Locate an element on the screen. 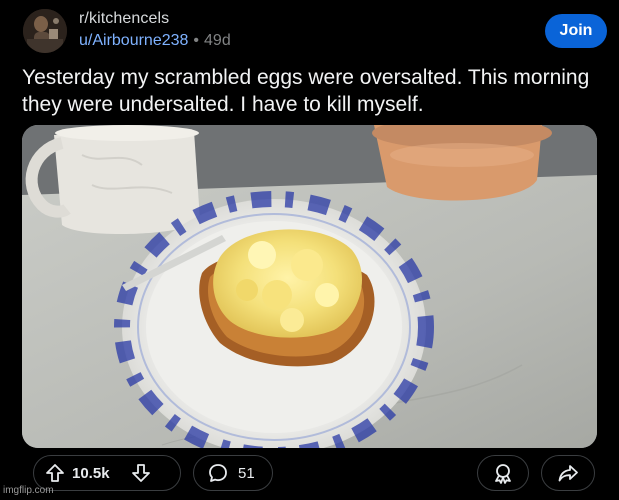 The image size is (619, 500). upvote-button is located at coordinates (55, 473).